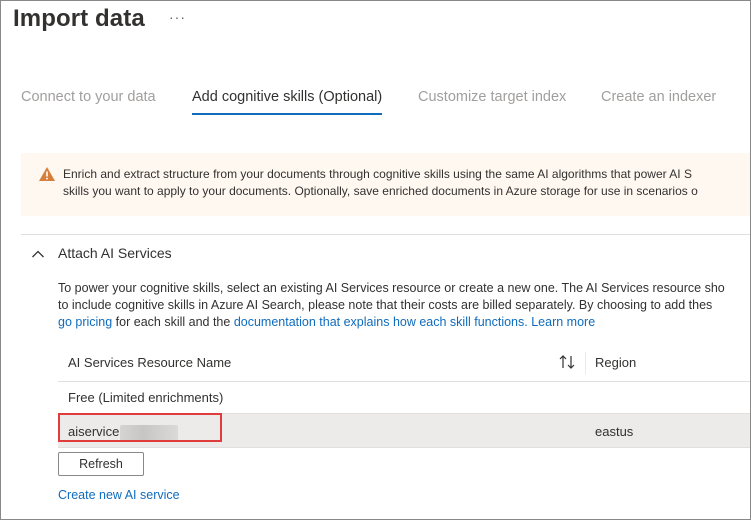 The image size is (751, 520). Describe the element at coordinates (38, 254) in the screenshot. I see `chevron-up-icon` at that location.